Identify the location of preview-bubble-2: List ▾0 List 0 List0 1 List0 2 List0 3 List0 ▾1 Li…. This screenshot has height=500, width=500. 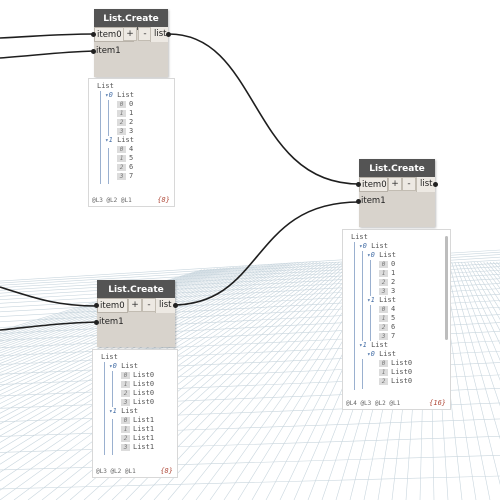
(135, 413).